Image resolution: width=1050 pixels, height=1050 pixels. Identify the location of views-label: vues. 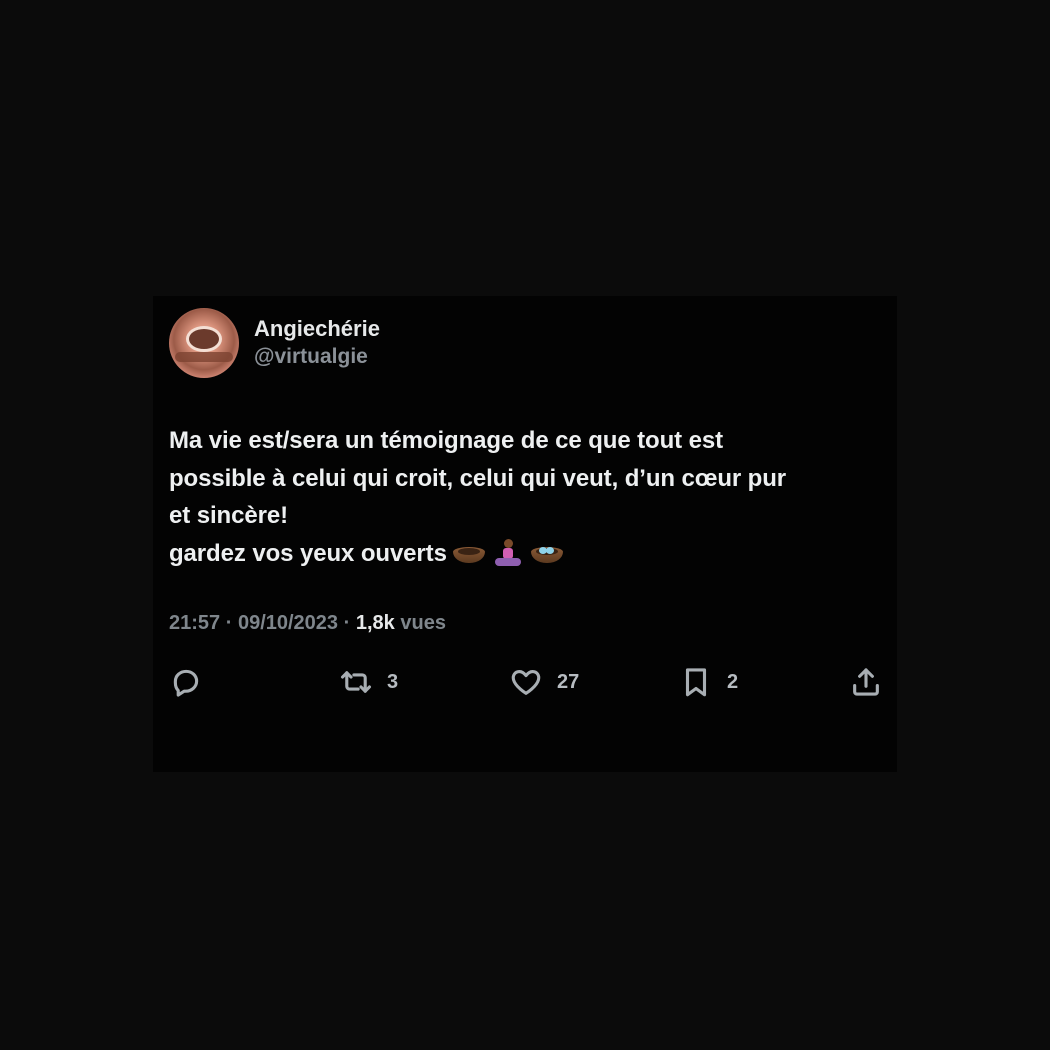
(423, 623).